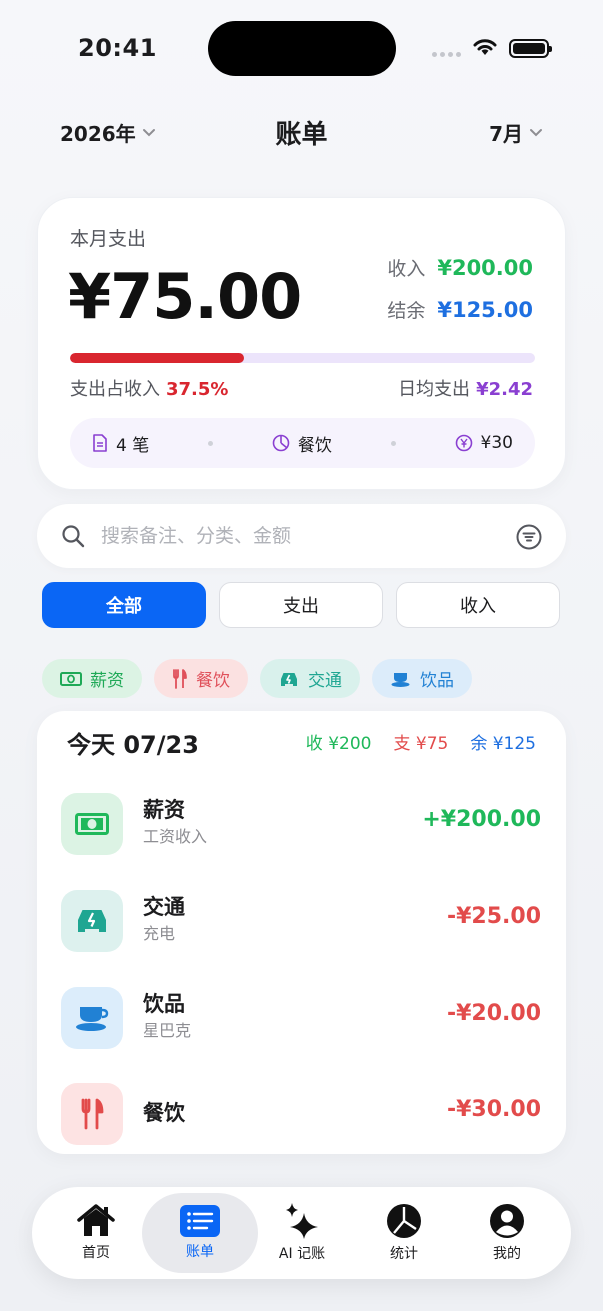 Image resolution: width=603 pixels, height=1311 pixels. Describe the element at coordinates (100, 443) in the screenshot. I see `document-icon` at that location.